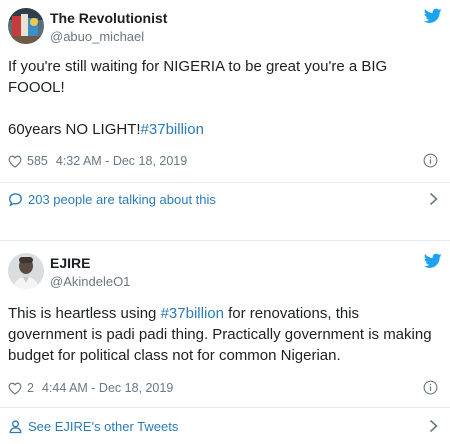  What do you see at coordinates (108, 18) in the screenshot?
I see `display-name: The Revolutionist` at bounding box center [108, 18].